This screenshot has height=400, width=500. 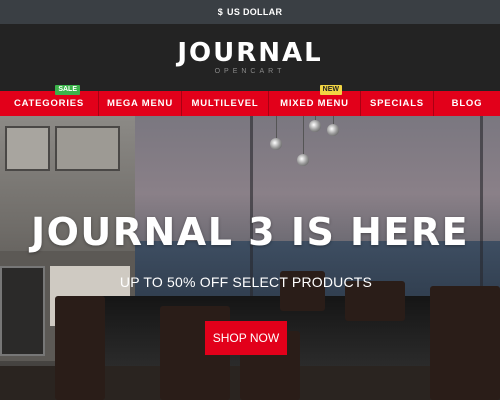 I want to click on nav-item-label: CATEGORIES, so click(x=49, y=103).